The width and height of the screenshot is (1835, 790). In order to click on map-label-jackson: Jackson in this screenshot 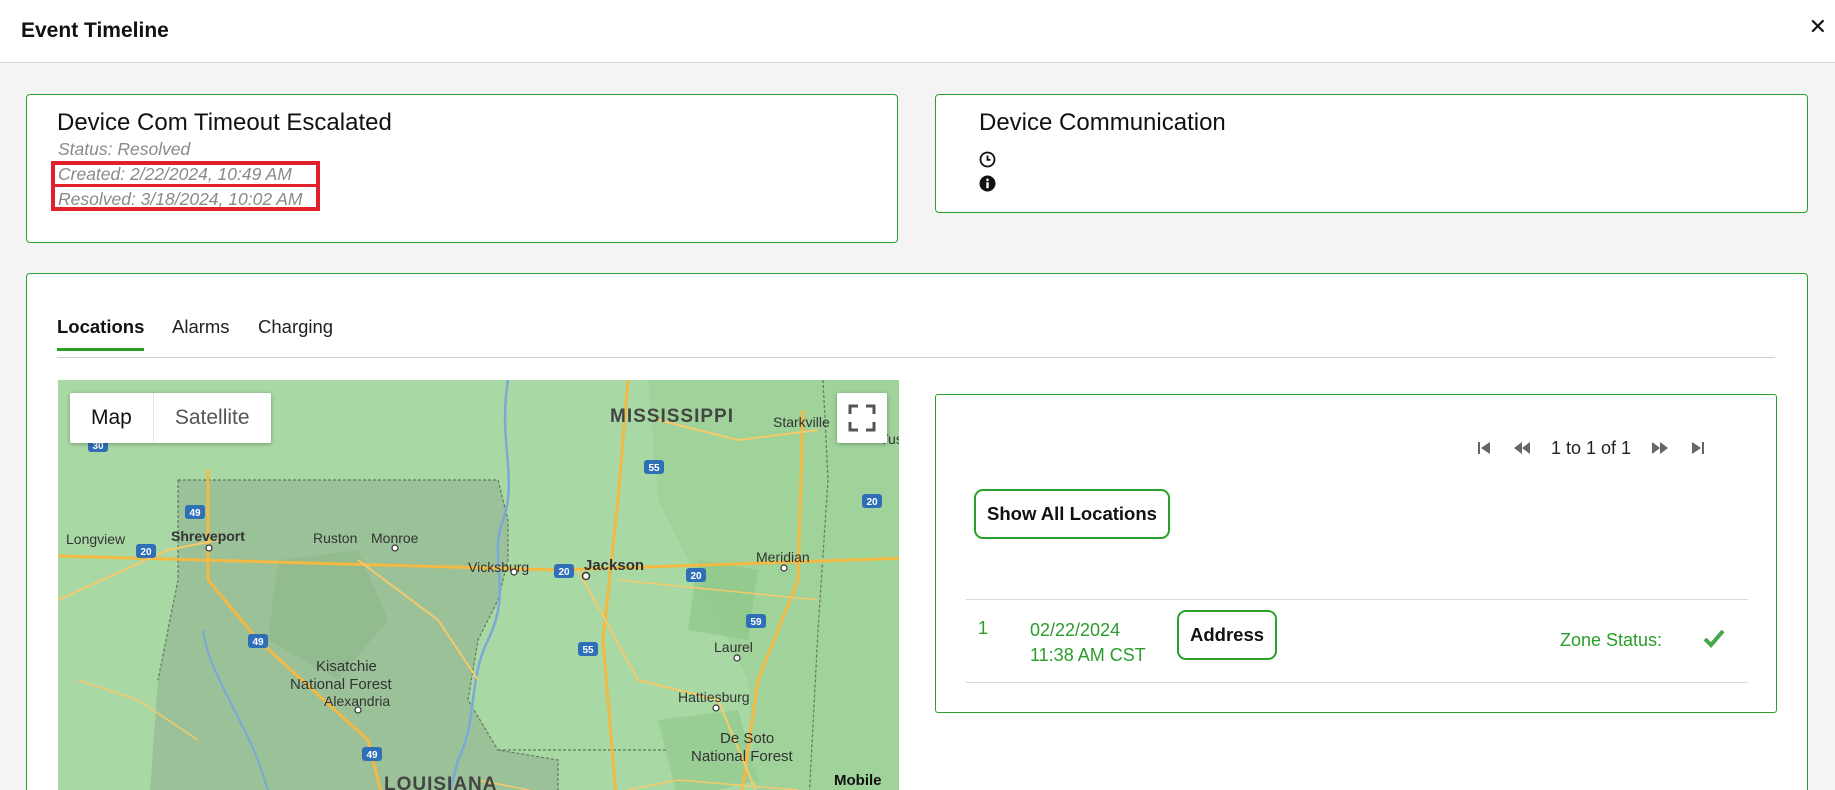, I will do `click(614, 565)`.